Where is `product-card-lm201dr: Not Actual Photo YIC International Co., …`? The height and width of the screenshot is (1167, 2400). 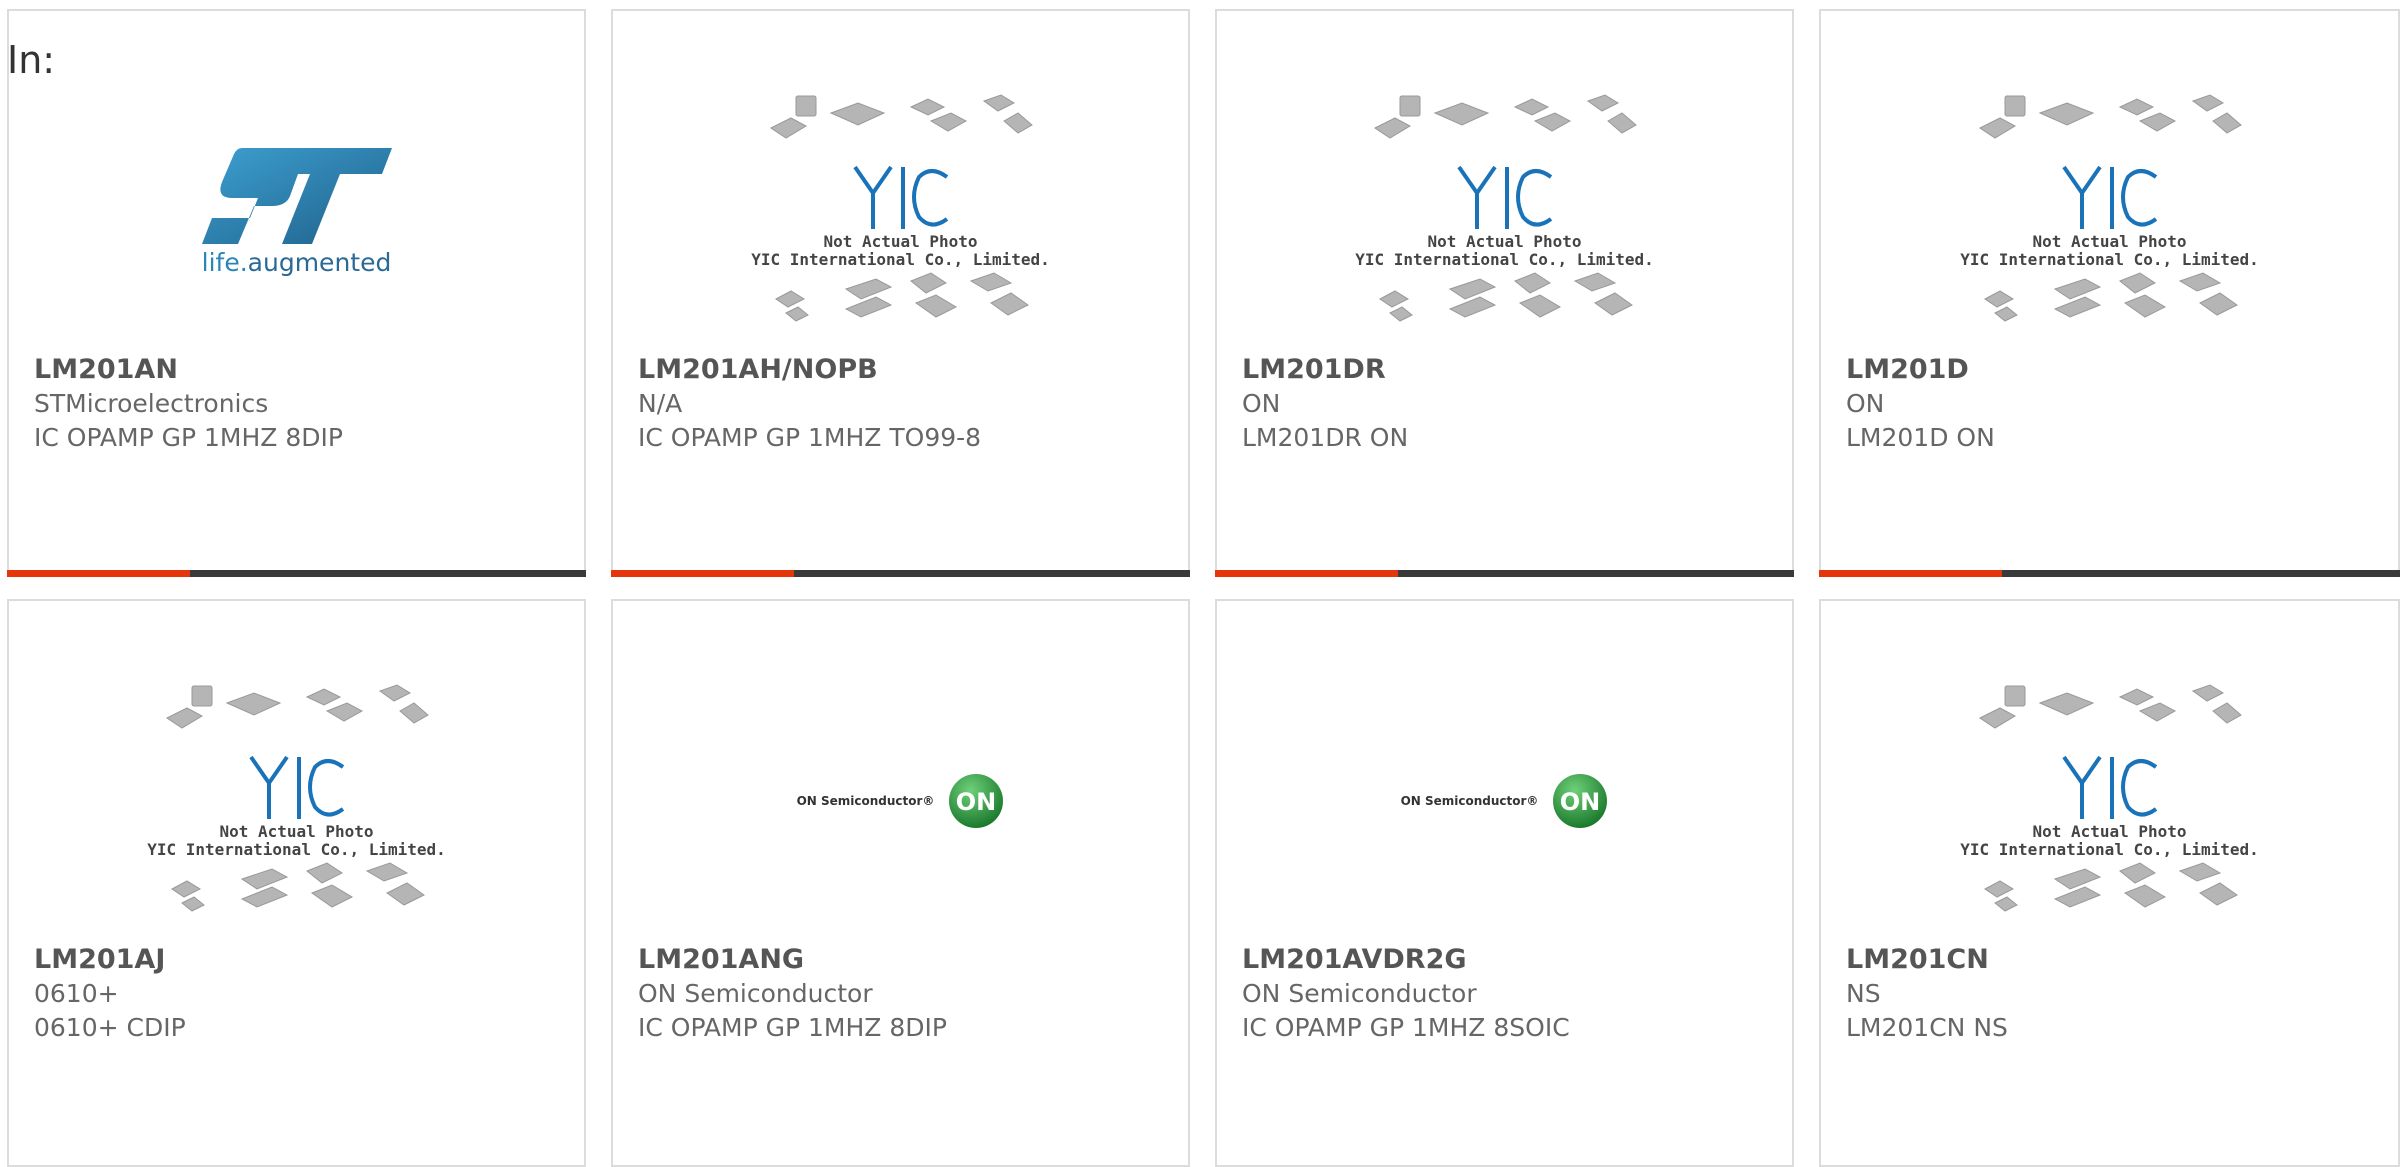 product-card-lm201dr: Not Actual Photo YIC International Co., … is located at coordinates (1504, 293).